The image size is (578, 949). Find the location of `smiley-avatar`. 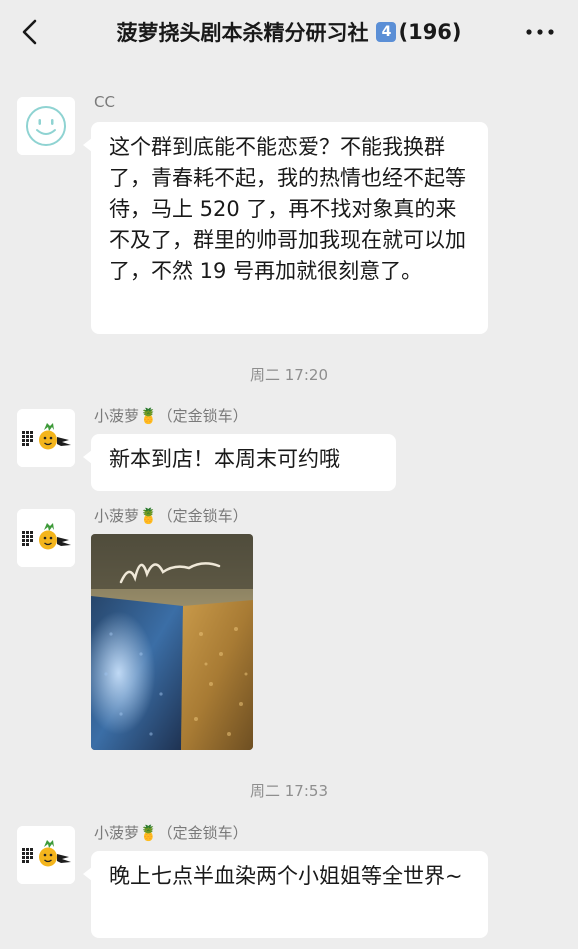

smiley-avatar is located at coordinates (46, 126).